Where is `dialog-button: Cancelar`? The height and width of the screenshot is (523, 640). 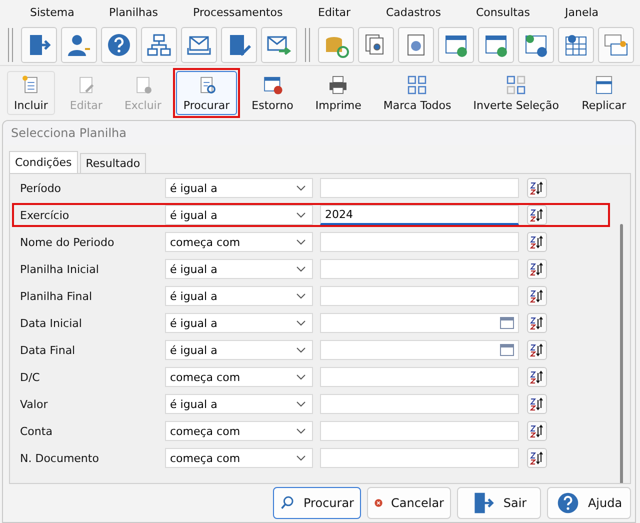
dialog-button: Cancelar is located at coordinates (409, 503).